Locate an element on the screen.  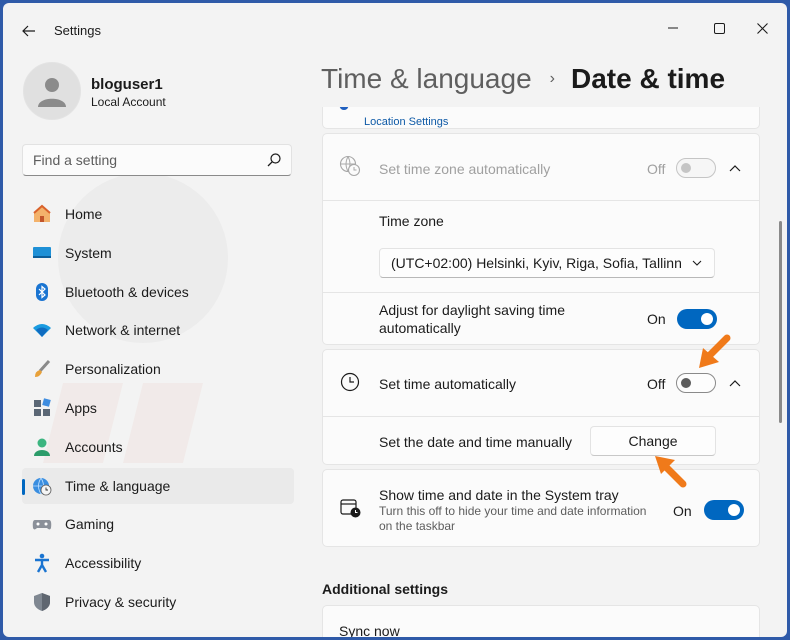
back-button is located at coordinates (29, 31).